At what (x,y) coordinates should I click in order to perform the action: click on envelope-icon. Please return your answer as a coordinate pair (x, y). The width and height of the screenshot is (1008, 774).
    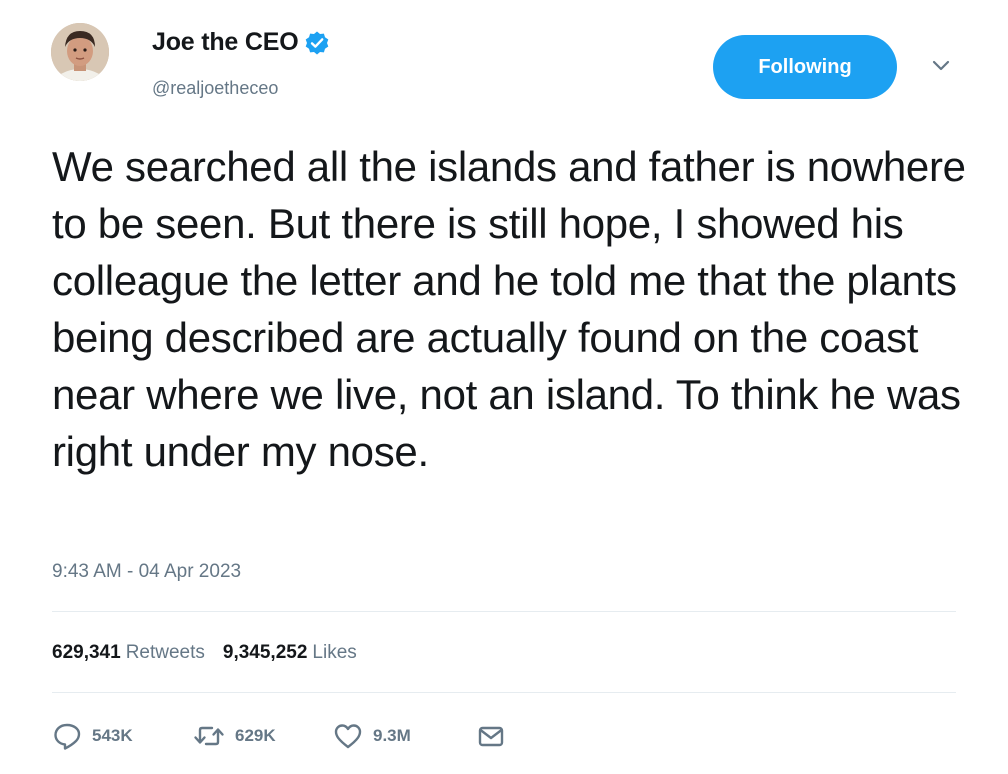
    Looking at the image, I should click on (491, 736).